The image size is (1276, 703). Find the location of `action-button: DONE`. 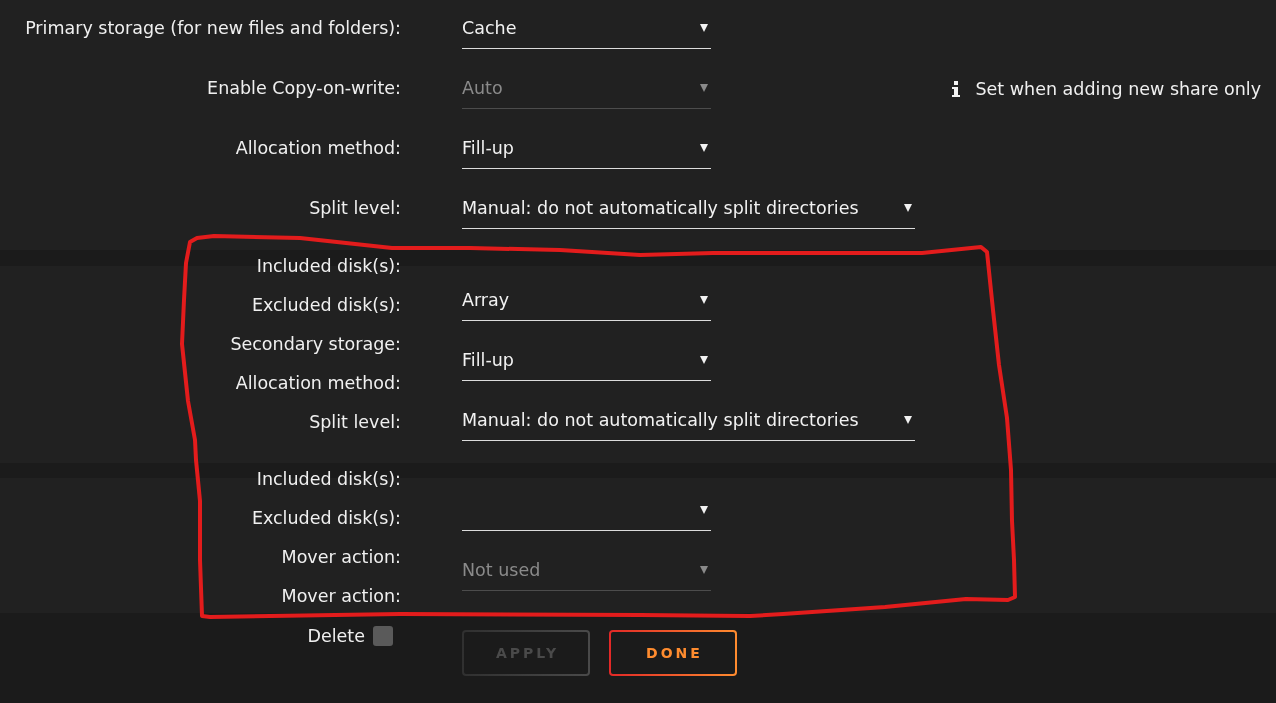

action-button: DONE is located at coordinates (673, 653).